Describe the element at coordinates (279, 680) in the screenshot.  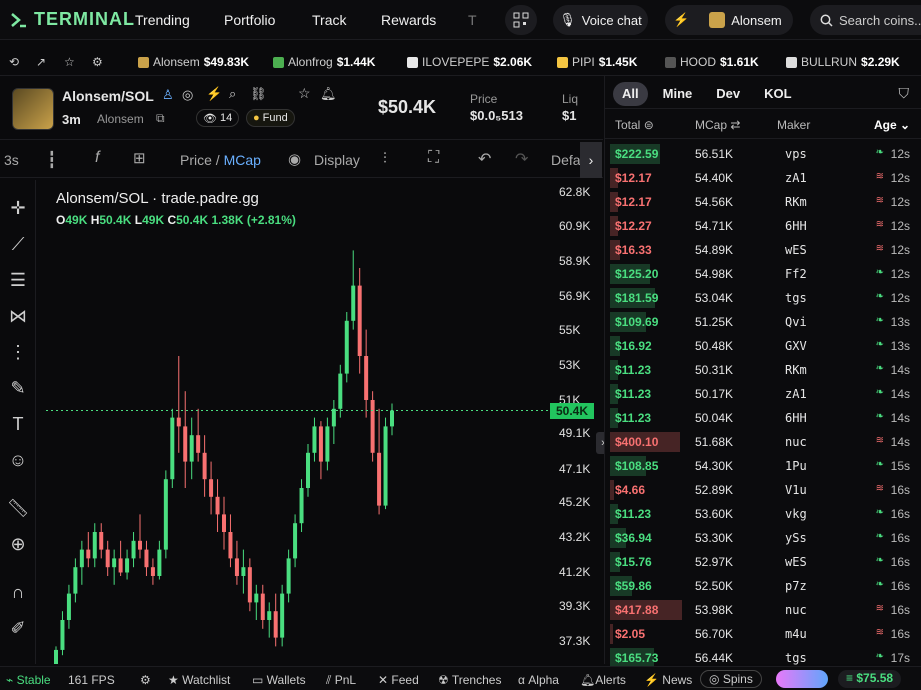
I see `wallets-button: ▭ Wallets` at that location.